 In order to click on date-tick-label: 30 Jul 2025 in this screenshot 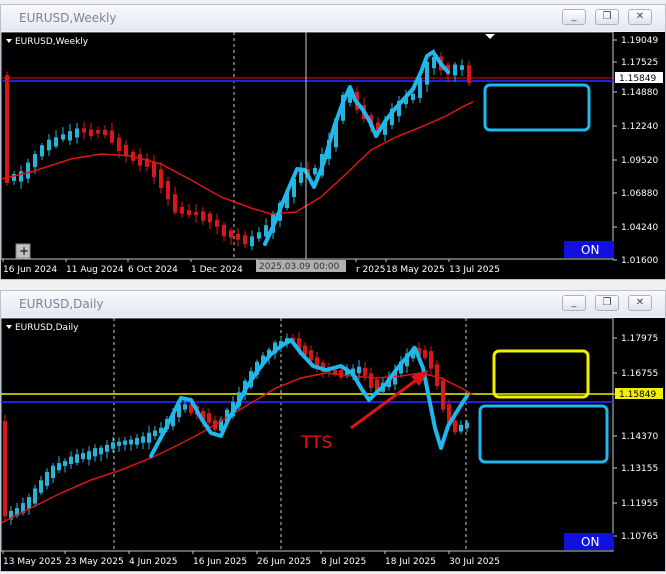, I will do `click(474, 562)`.